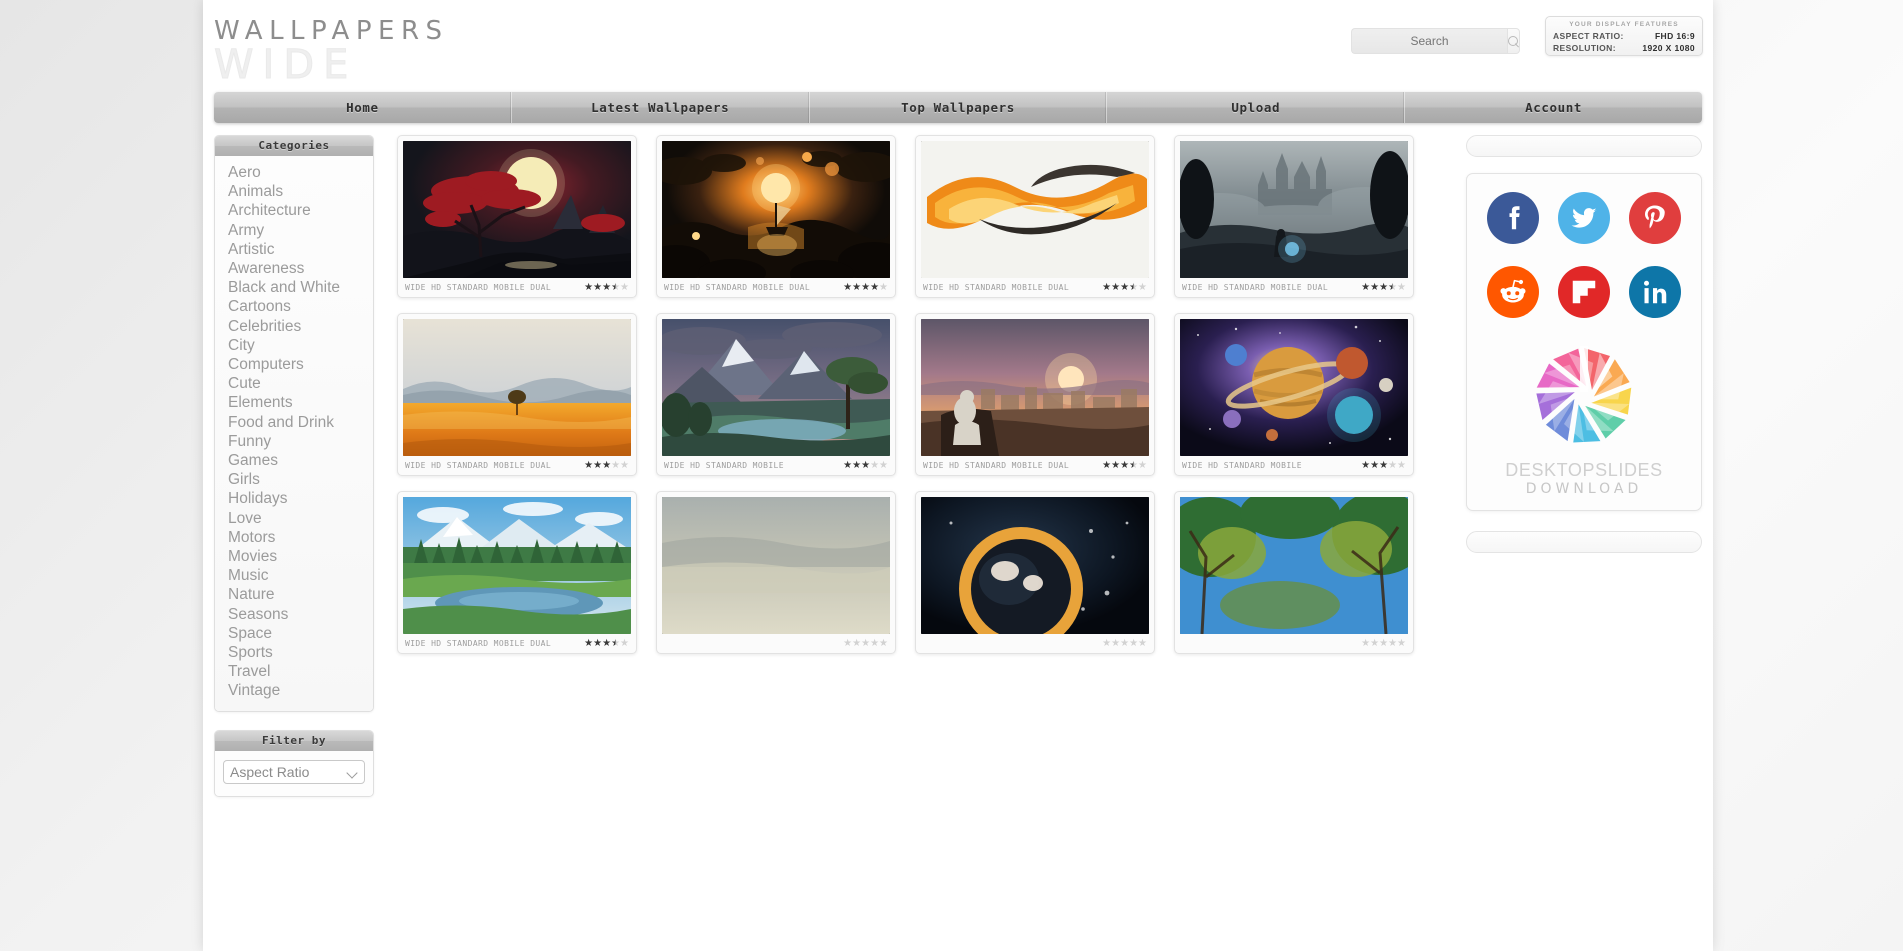 The image size is (1903, 951). What do you see at coordinates (1242, 465) in the screenshot?
I see `wallpaper-size-tags: WIDE HD STANDARD MOBILE` at bounding box center [1242, 465].